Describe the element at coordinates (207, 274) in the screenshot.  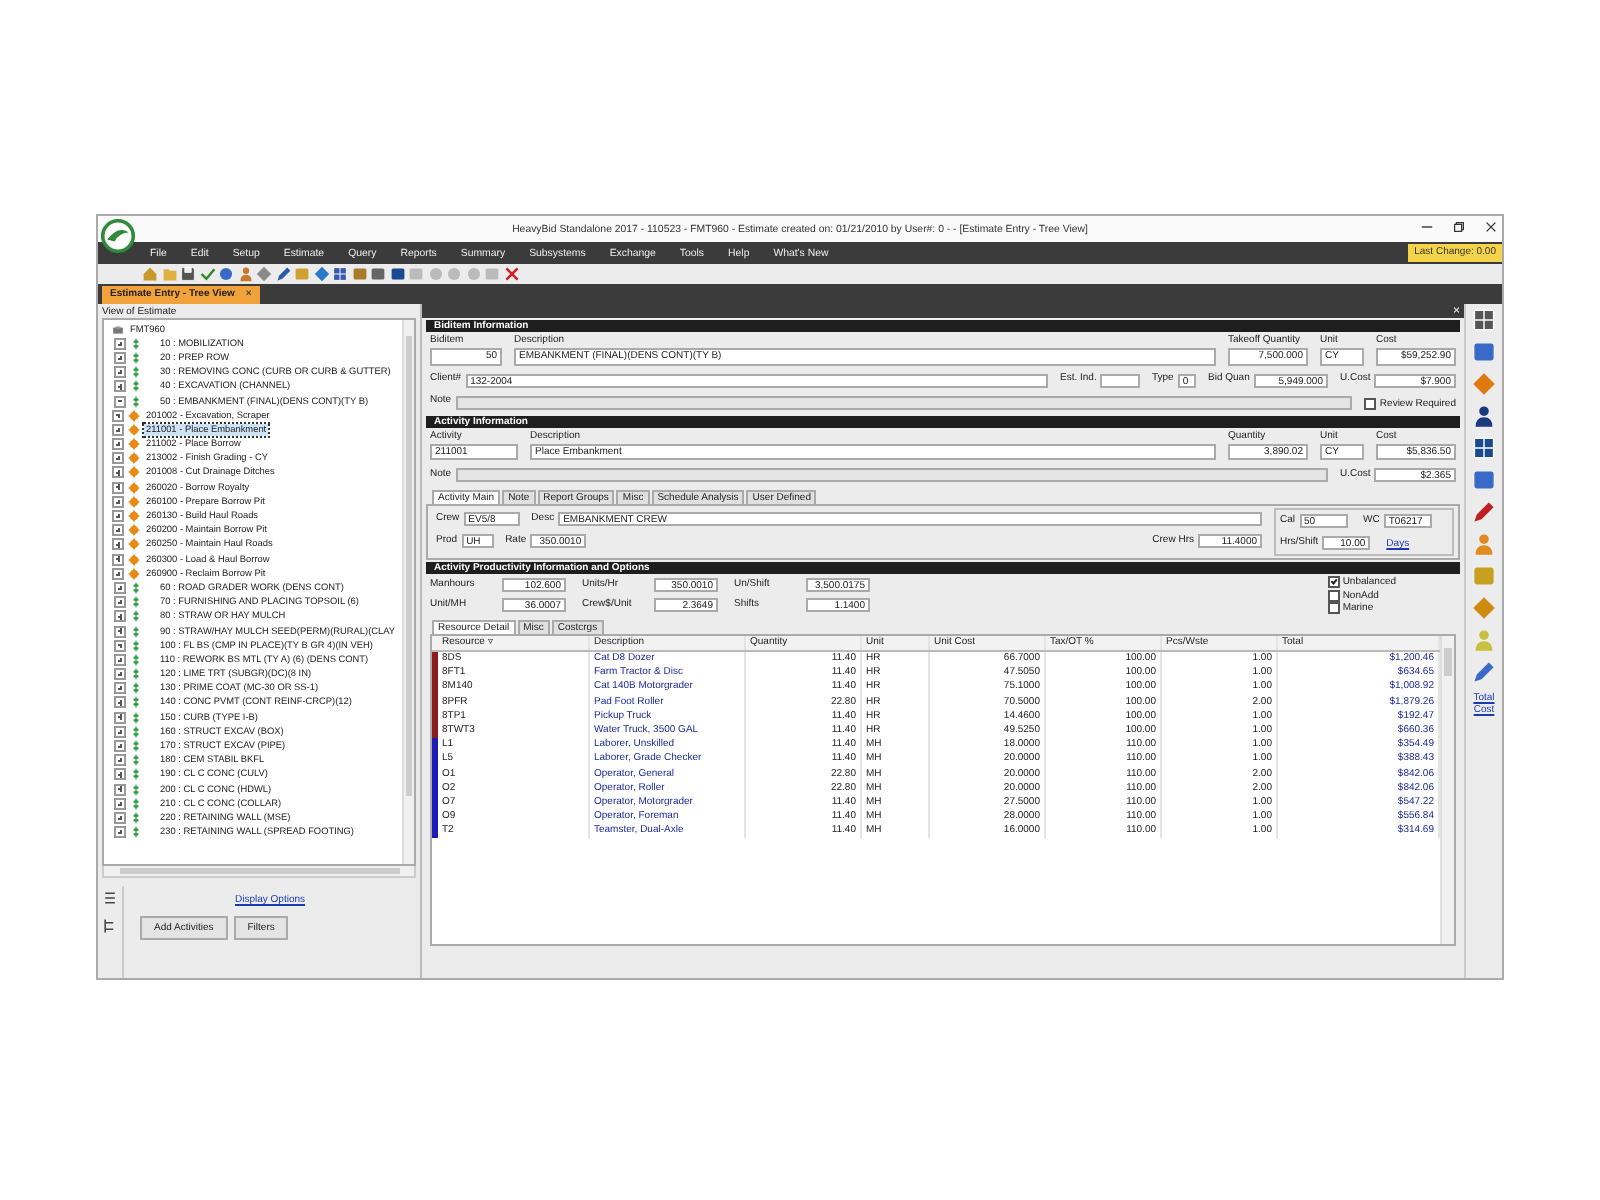
I see `check-icon` at that location.